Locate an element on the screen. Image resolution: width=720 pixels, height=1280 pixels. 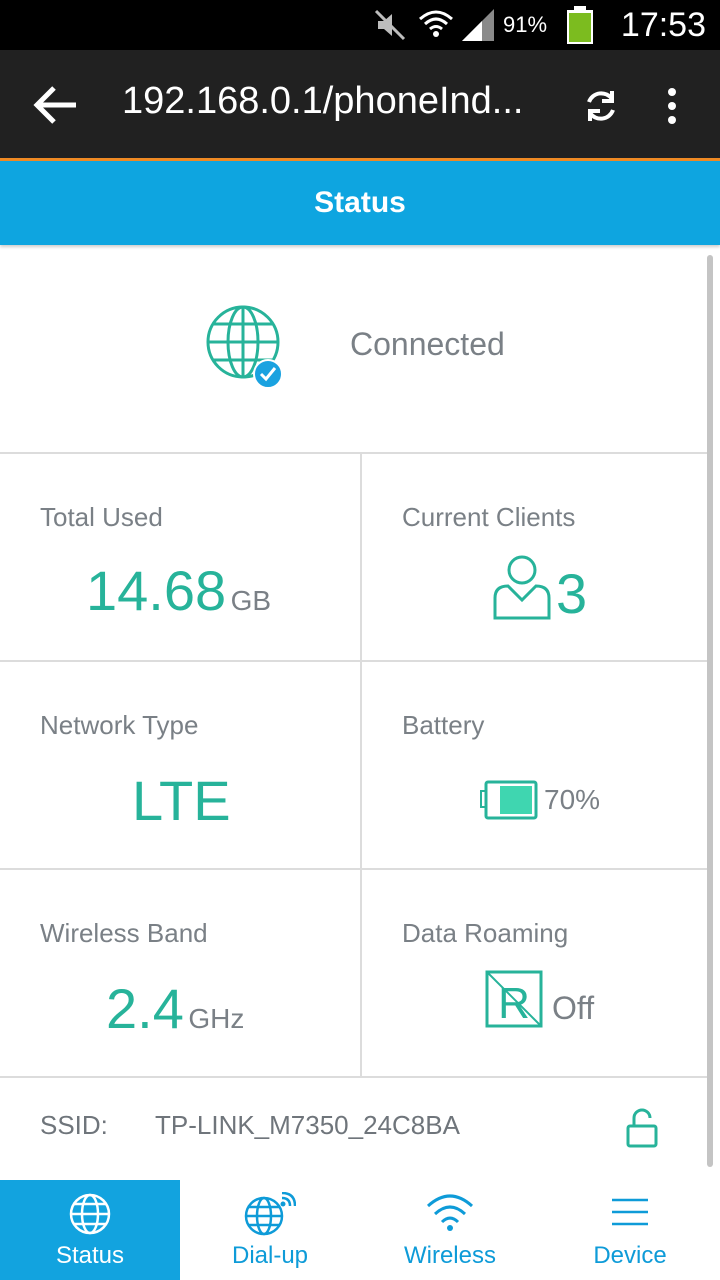
ssid-value: TP-LINK_M7350_24C8BA is located at coordinates (307, 1125).